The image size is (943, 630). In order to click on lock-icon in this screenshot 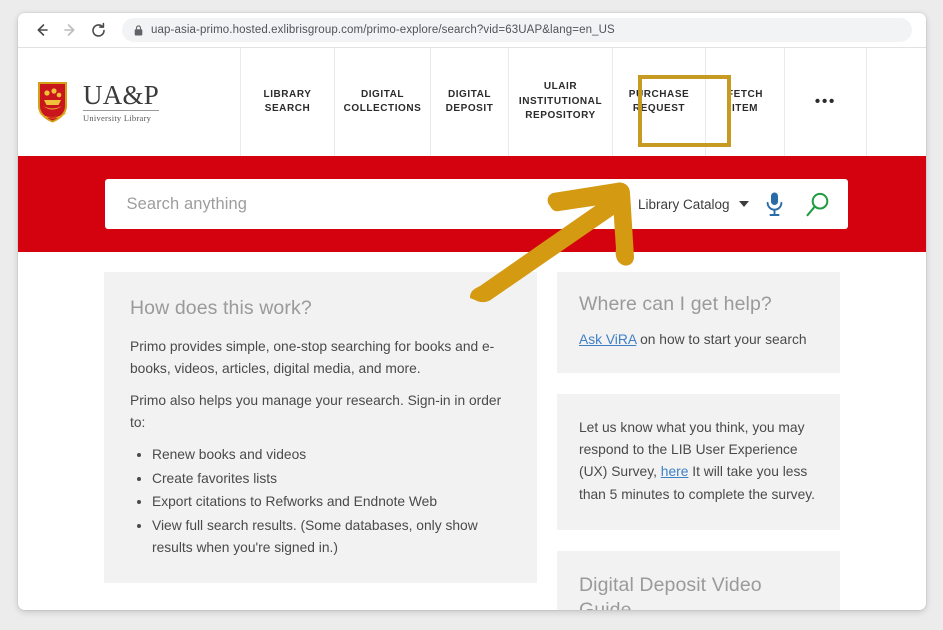, I will do `click(138, 29)`.